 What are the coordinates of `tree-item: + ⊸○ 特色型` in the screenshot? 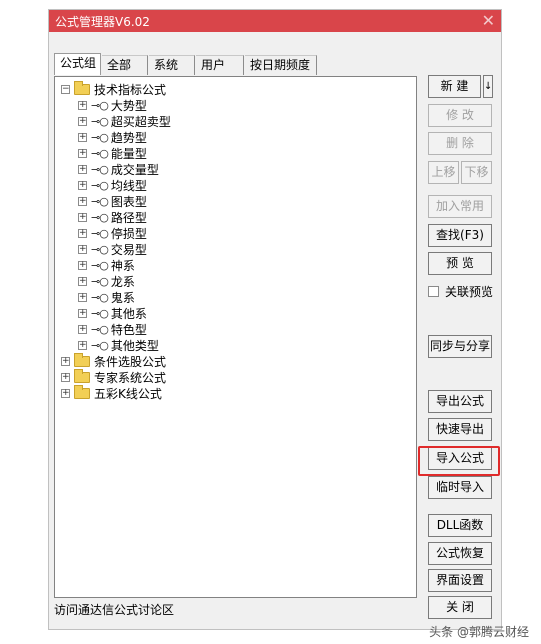 It's located at (112, 329).